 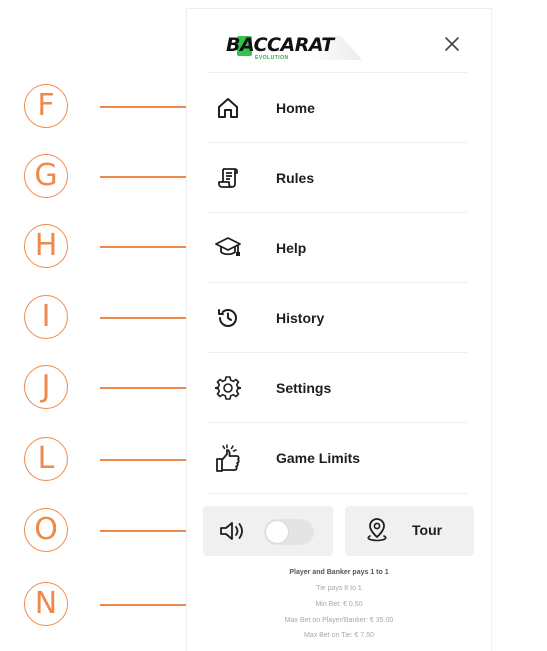 What do you see at coordinates (339, 620) in the screenshot?
I see `max-bet-player-banker-text: Max Bet on Player/Banker: € 35.00` at bounding box center [339, 620].